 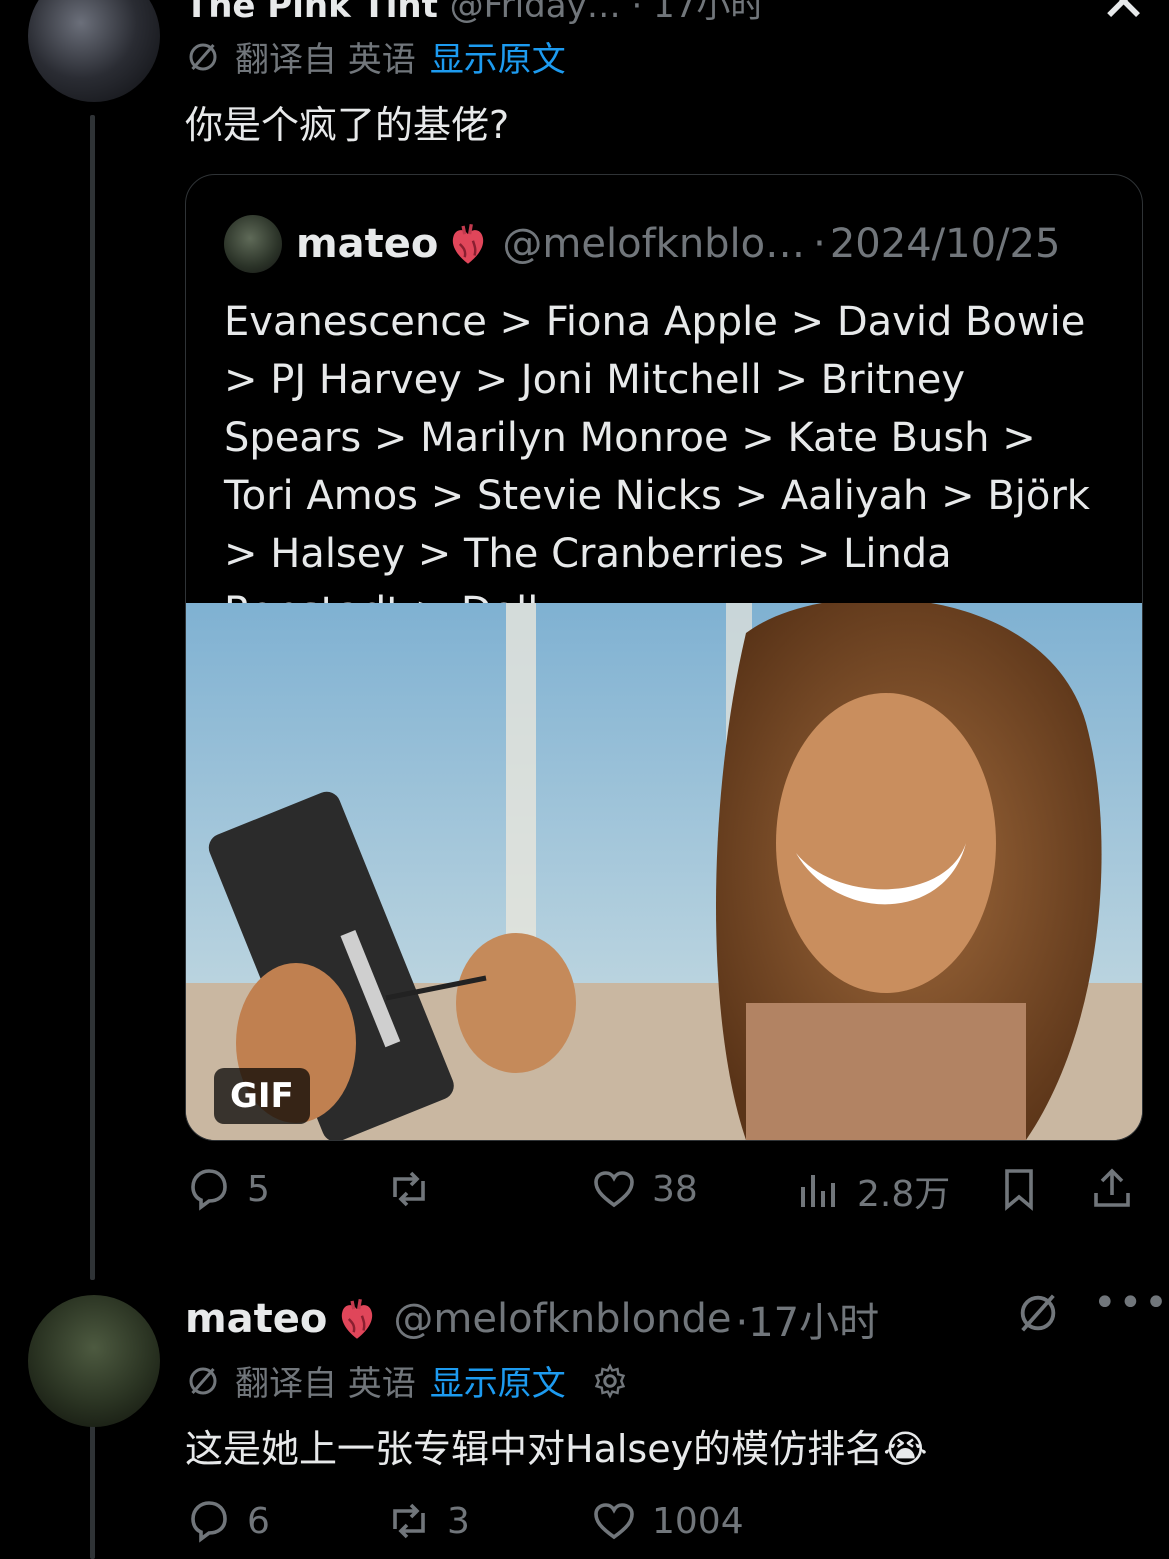 What do you see at coordinates (427, 1521) in the screenshot?
I see `retweet-button: 3` at bounding box center [427, 1521].